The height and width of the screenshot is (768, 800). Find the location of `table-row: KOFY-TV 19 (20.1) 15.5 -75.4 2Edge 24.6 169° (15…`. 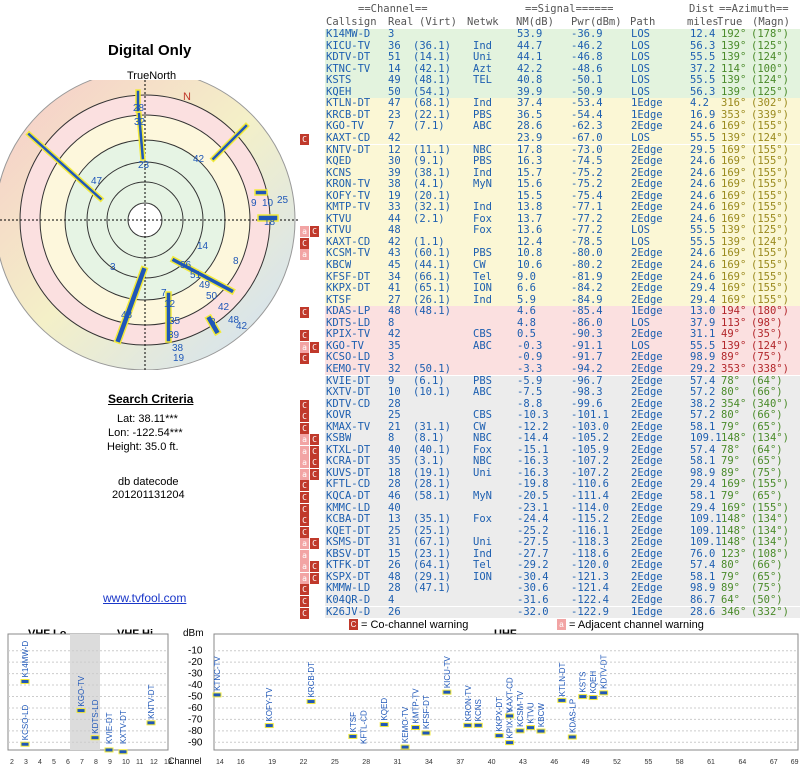

table-row: KOFY-TV 19 (20.1) 15.5 -75.4 2Edge 24.6 169° (15… is located at coordinates (562, 196).